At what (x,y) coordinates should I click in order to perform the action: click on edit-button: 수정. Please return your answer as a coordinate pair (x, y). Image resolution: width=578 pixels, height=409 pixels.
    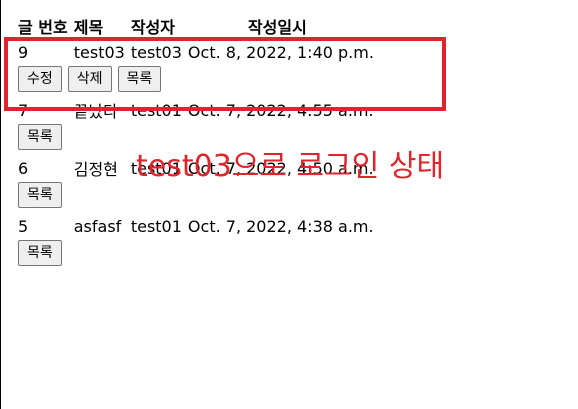
    Looking at the image, I should click on (40, 79).